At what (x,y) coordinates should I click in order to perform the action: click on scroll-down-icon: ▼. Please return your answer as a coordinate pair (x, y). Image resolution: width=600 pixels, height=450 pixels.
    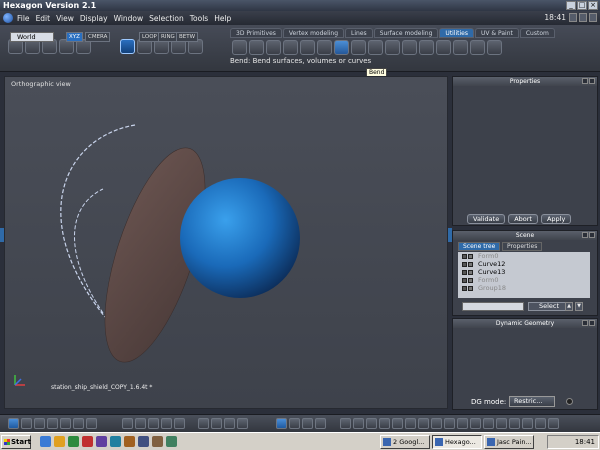
    Looking at the image, I should click on (579, 306).